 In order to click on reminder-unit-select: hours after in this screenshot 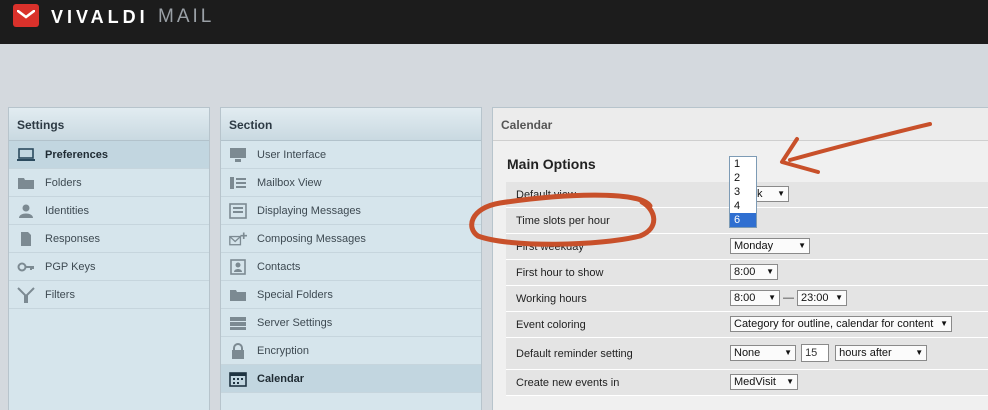, I will do `click(881, 353)`.